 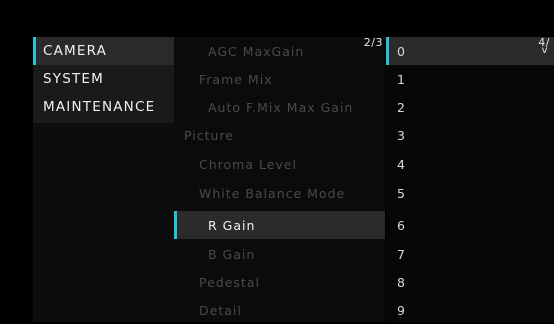 I want to click on value-label: 9, so click(x=401, y=310).